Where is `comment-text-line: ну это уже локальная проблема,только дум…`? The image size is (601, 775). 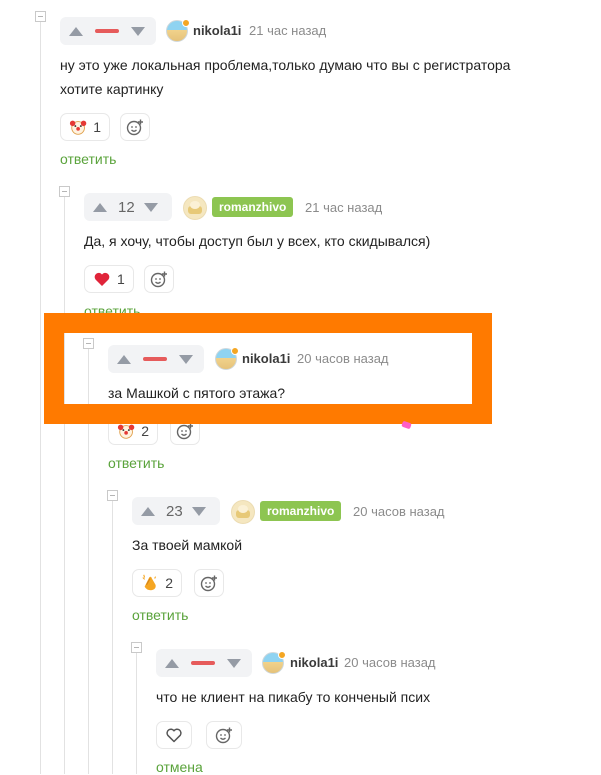
comment-text-line: ну это уже локальная проблема,только дум… is located at coordinates (285, 65).